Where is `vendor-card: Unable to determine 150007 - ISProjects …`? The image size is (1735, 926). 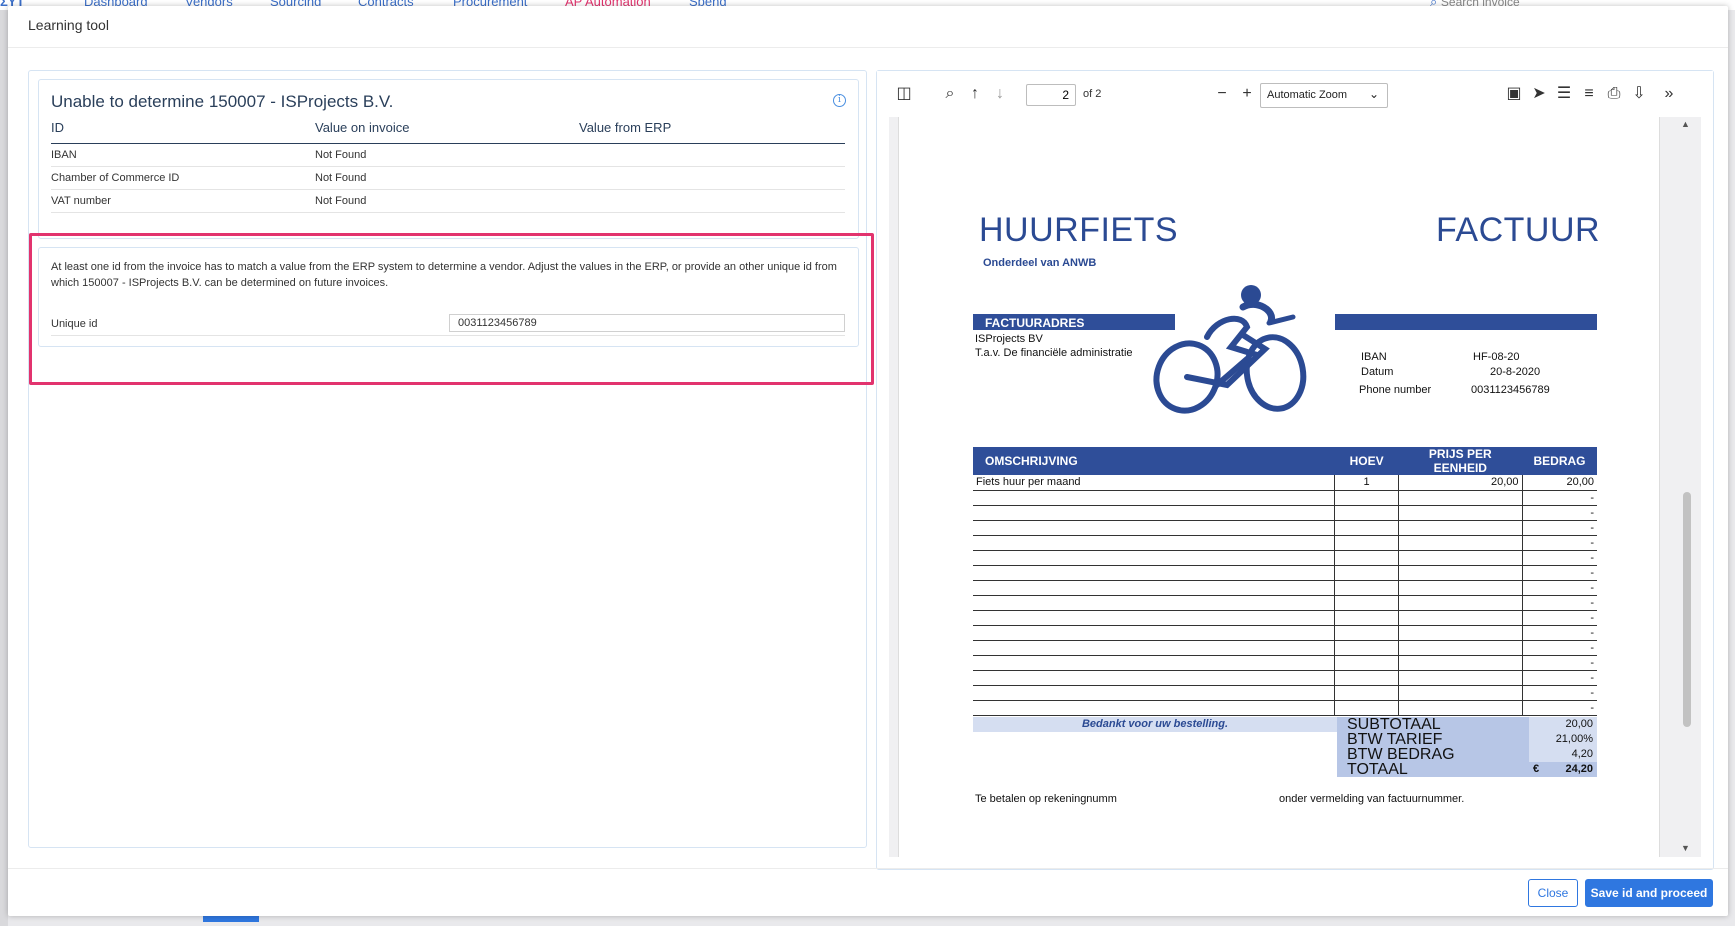
vendor-card: Unable to determine 150007 - ISProjects … is located at coordinates (448, 159).